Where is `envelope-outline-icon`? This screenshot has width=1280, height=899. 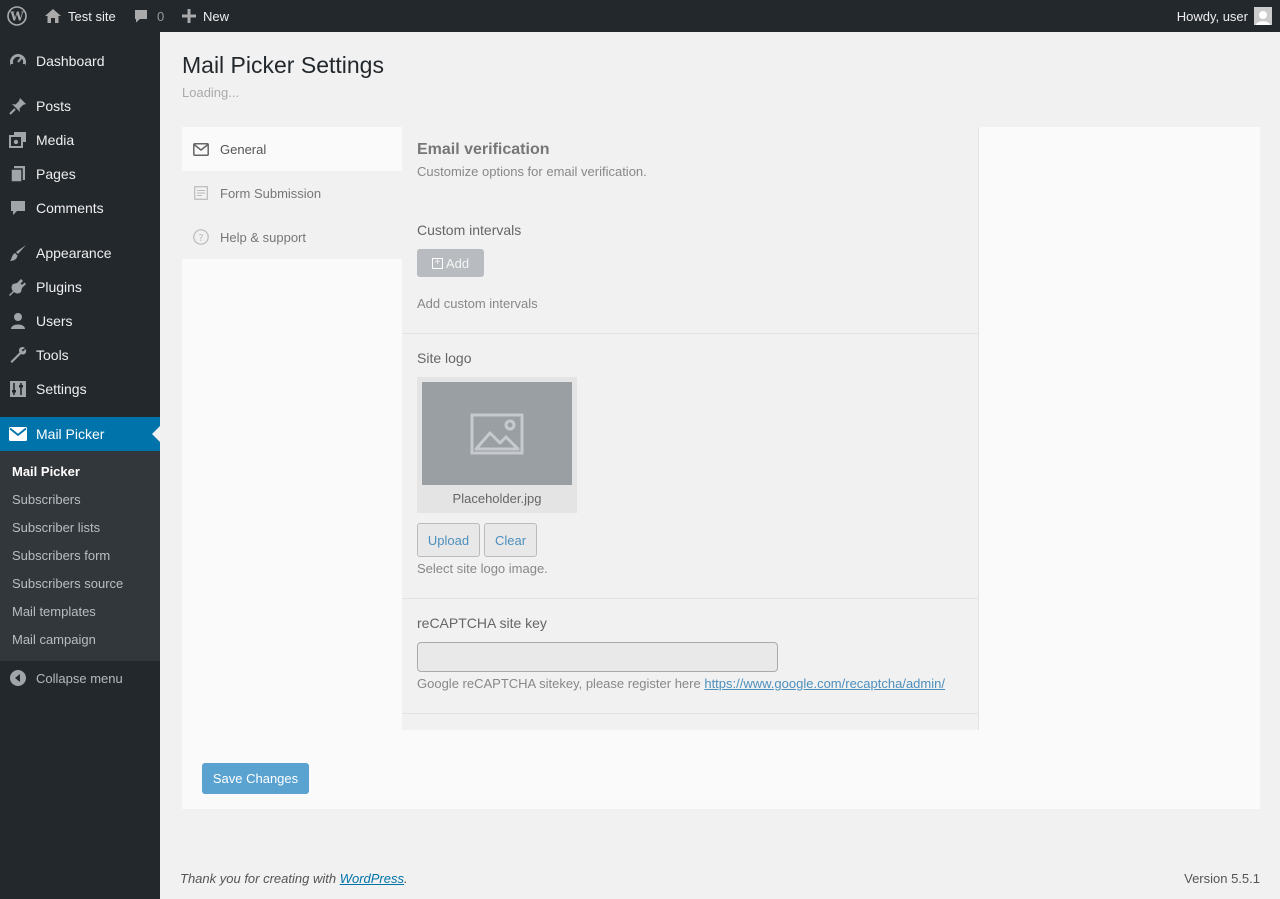
envelope-outline-icon is located at coordinates (201, 149).